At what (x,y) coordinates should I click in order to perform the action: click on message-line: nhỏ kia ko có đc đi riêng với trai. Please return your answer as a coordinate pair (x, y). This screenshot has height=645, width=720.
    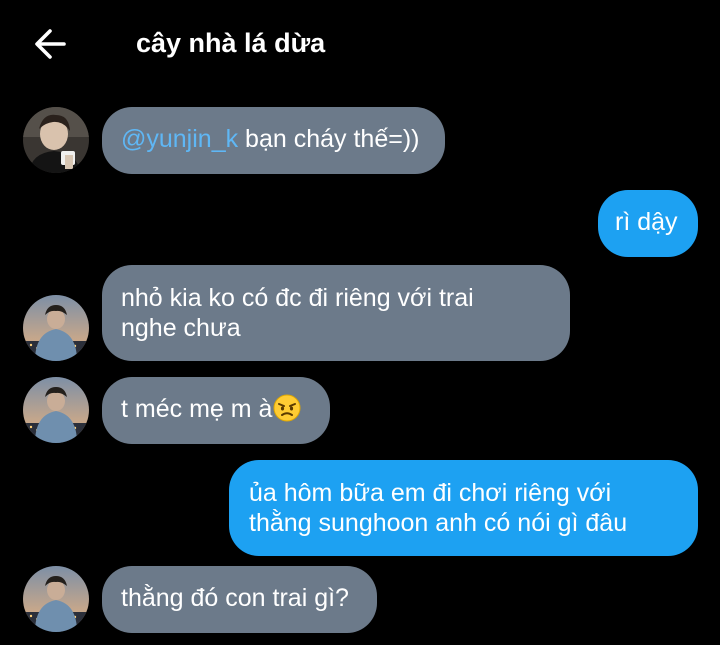
    Looking at the image, I should click on (297, 298).